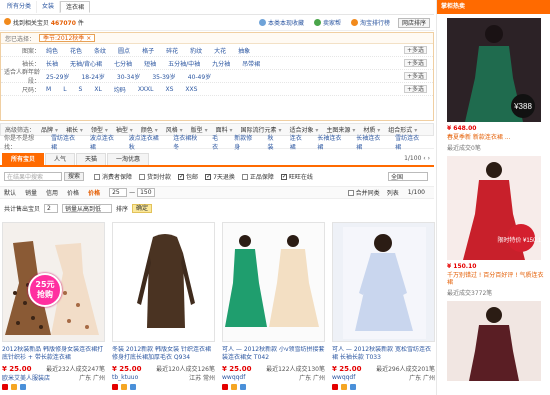  Describe the element at coordinates (53, 354) in the screenshot. I see `product-title: 2012秋装新品 韩版修身女装连衣裙打底针织衫 + 带长款连衣裙` at that location.